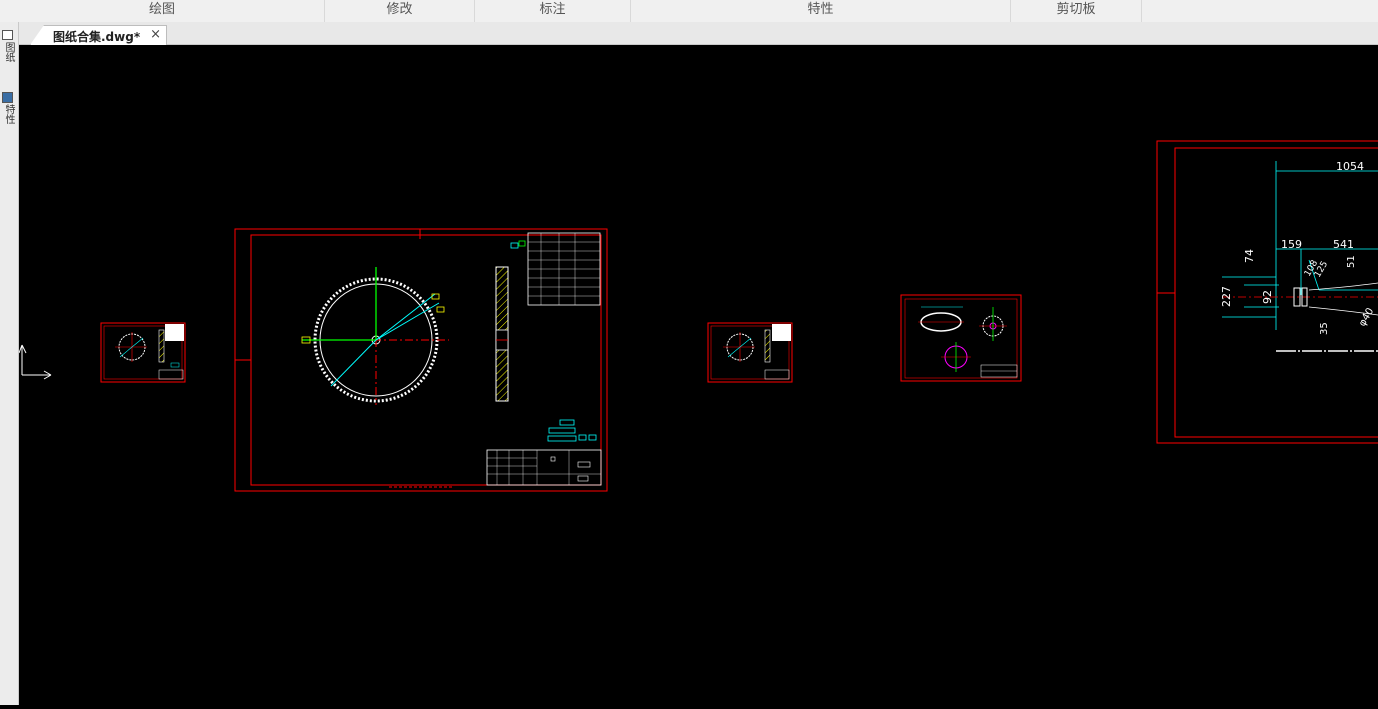 The image size is (1378, 709). I want to click on dimension-label: 92, so click(1267, 297).